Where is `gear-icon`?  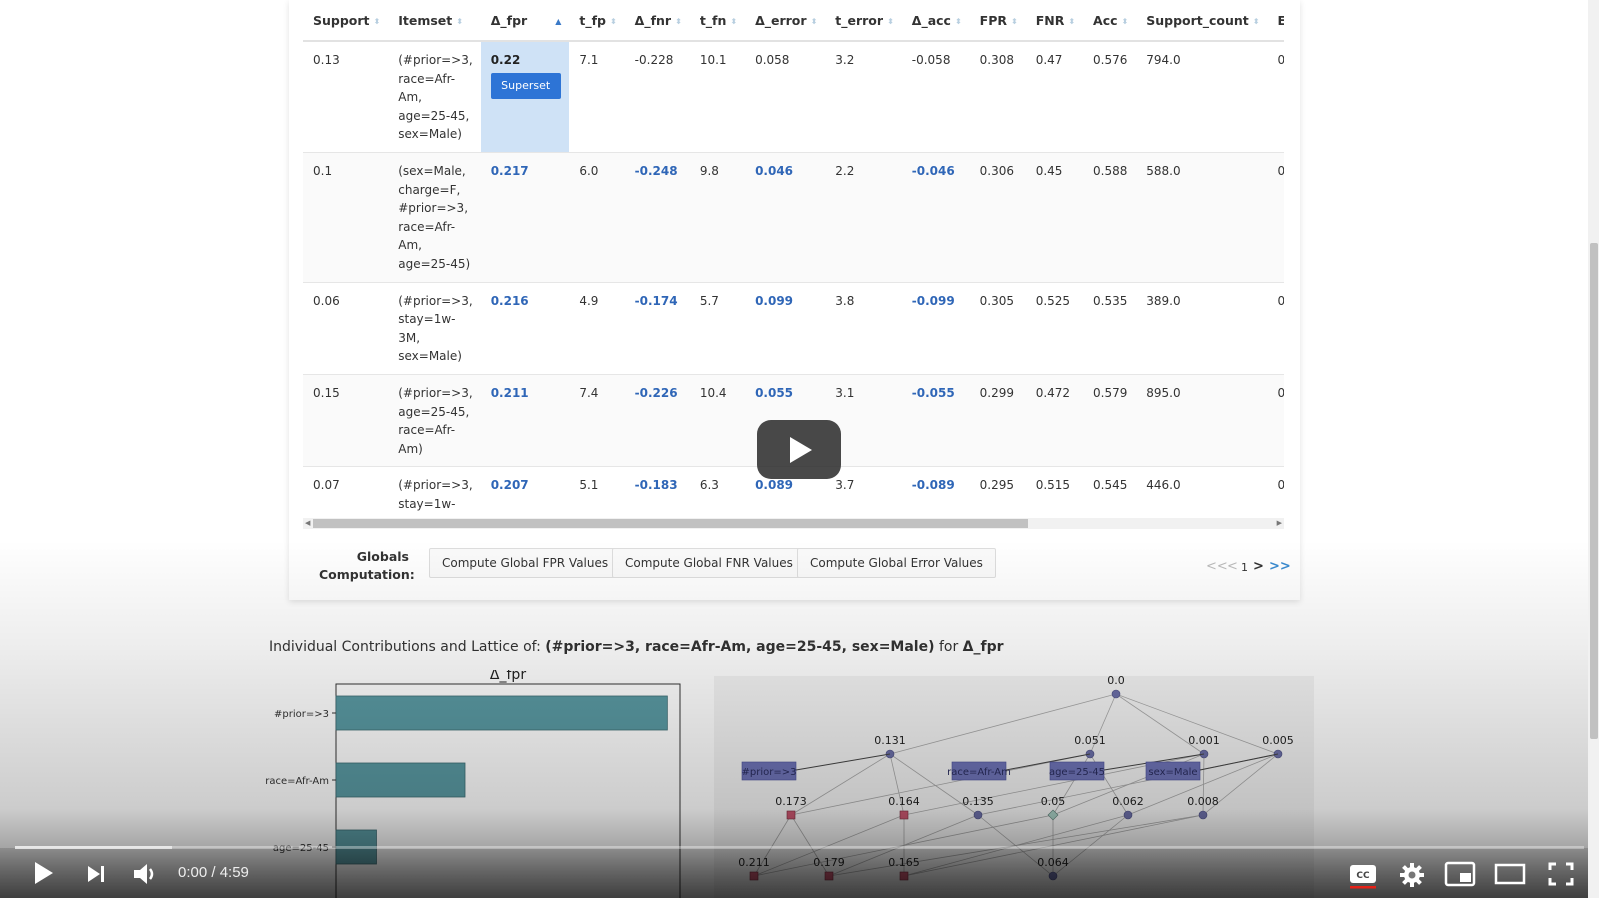 gear-icon is located at coordinates (1412, 875).